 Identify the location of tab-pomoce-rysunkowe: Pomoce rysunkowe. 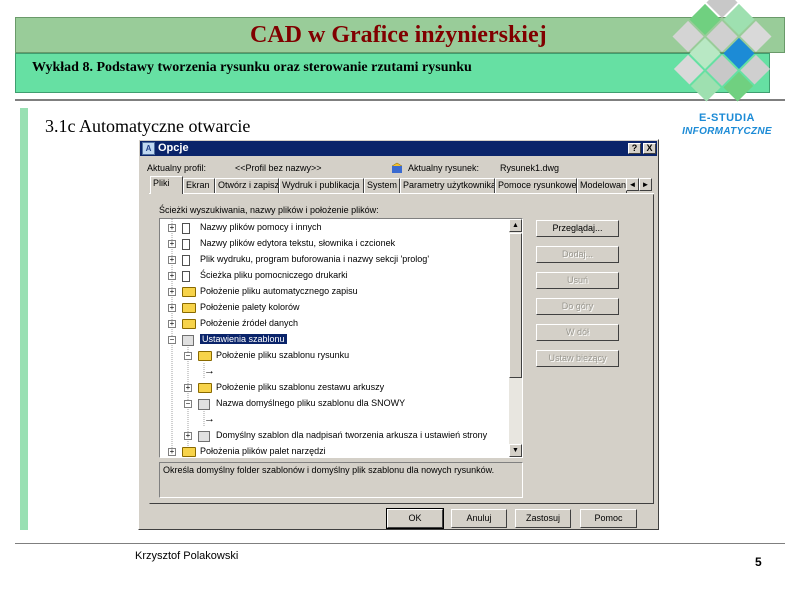
(536, 185).